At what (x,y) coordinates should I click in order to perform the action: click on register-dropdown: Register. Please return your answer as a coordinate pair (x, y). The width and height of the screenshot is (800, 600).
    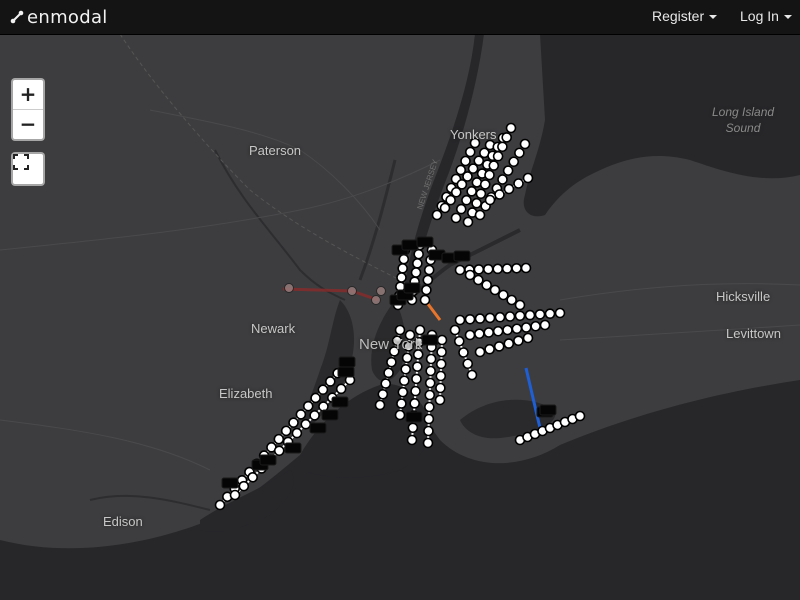
    Looking at the image, I should click on (685, 17).